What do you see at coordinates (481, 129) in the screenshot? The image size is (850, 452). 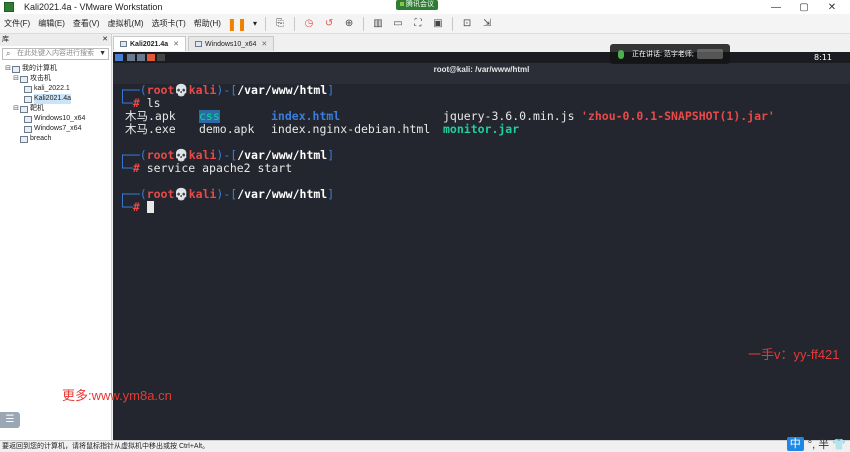 I see `ls-entry: monitor.jar` at bounding box center [481, 129].